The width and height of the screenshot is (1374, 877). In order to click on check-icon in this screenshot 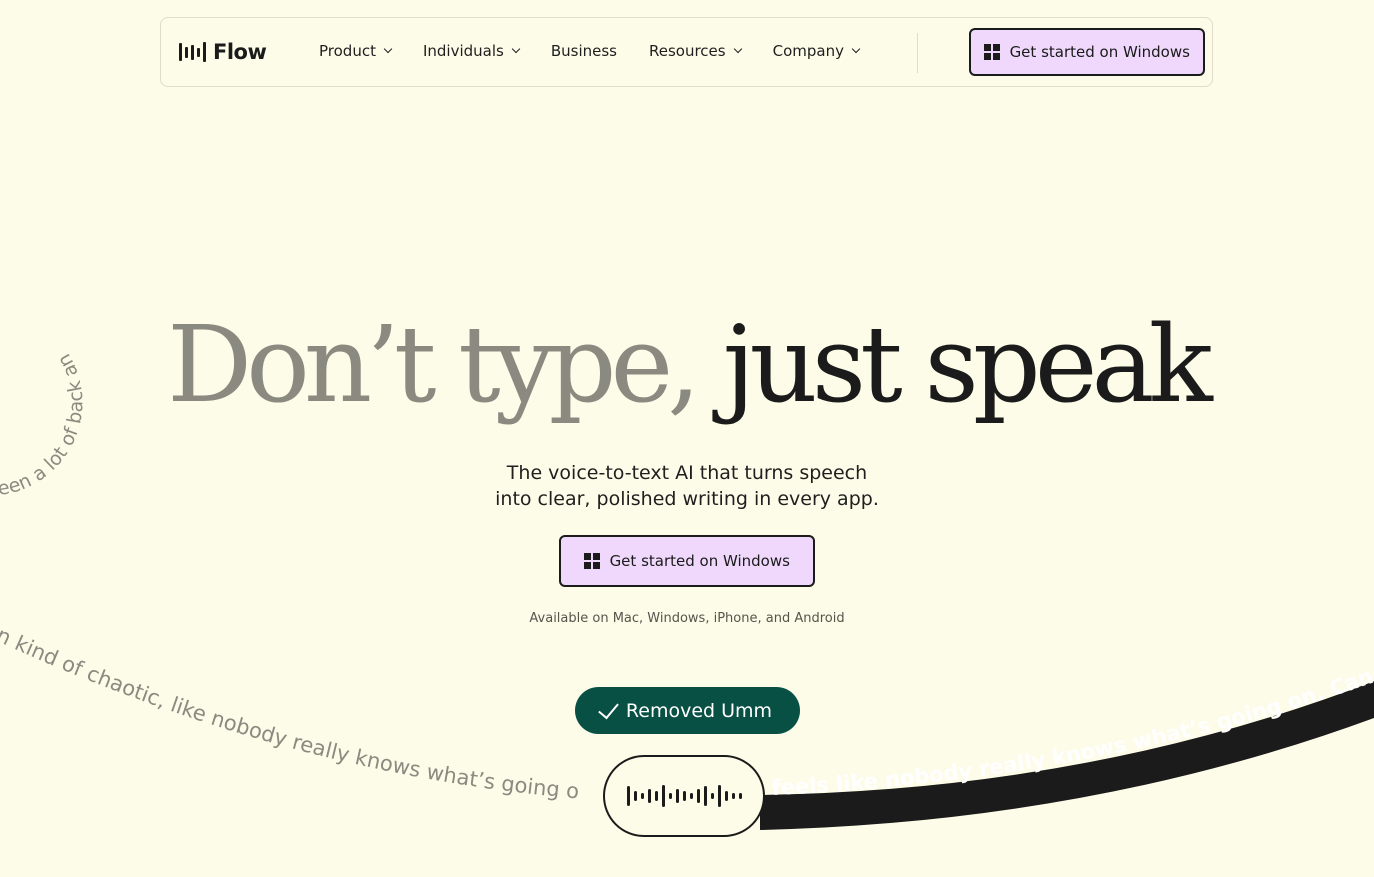, I will do `click(608, 708)`.